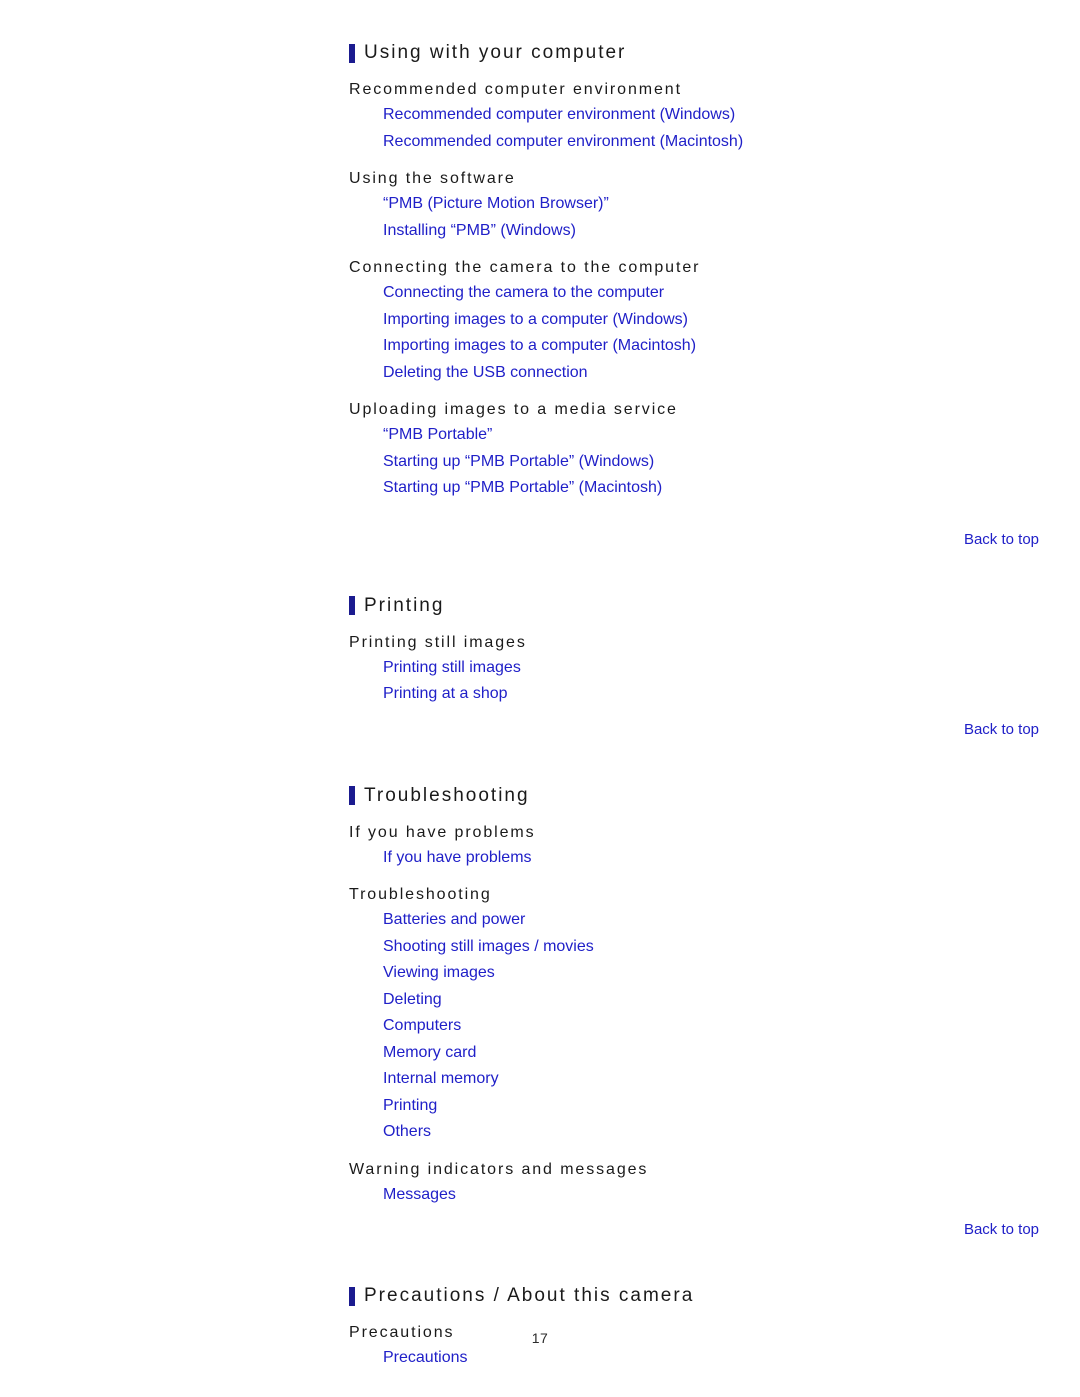 This screenshot has width=1080, height=1397. I want to click on subsection-heading-connecting-the-camera-to-the-computer: Connecting the camera to the computer, so click(525, 267).